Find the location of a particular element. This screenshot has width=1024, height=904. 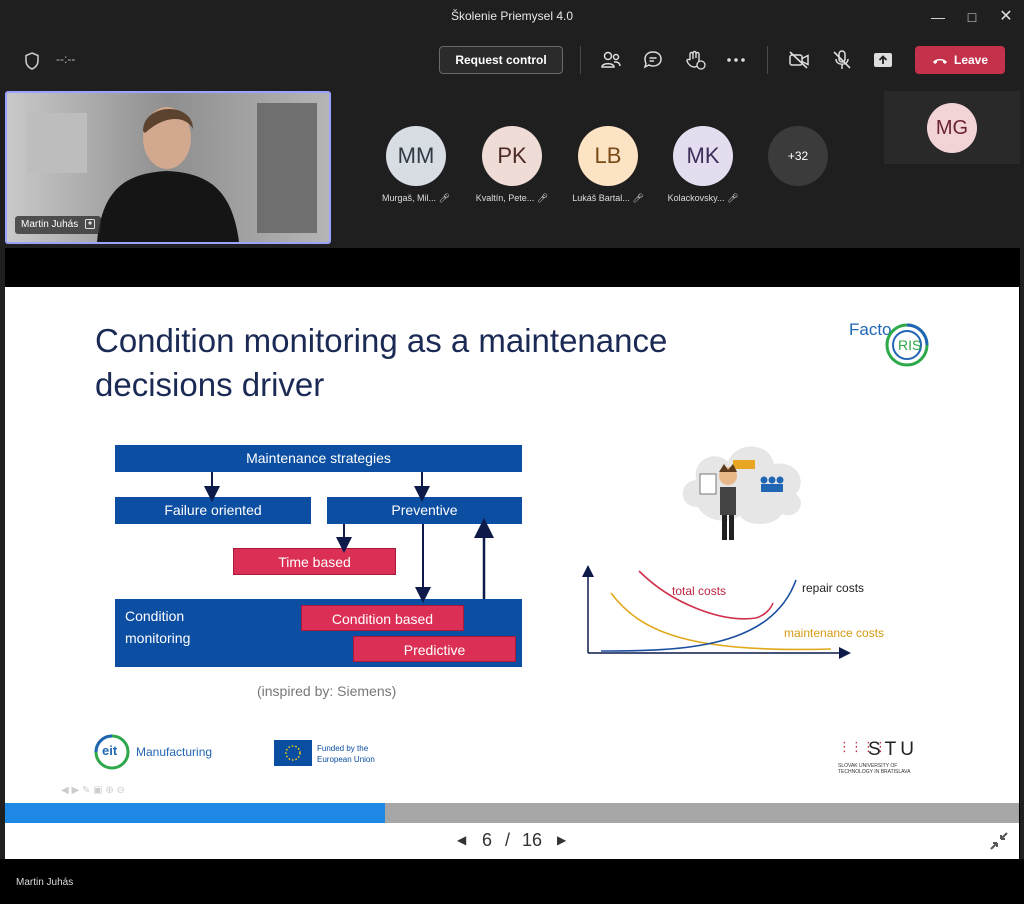

leave-label: Leave is located at coordinates (971, 60).